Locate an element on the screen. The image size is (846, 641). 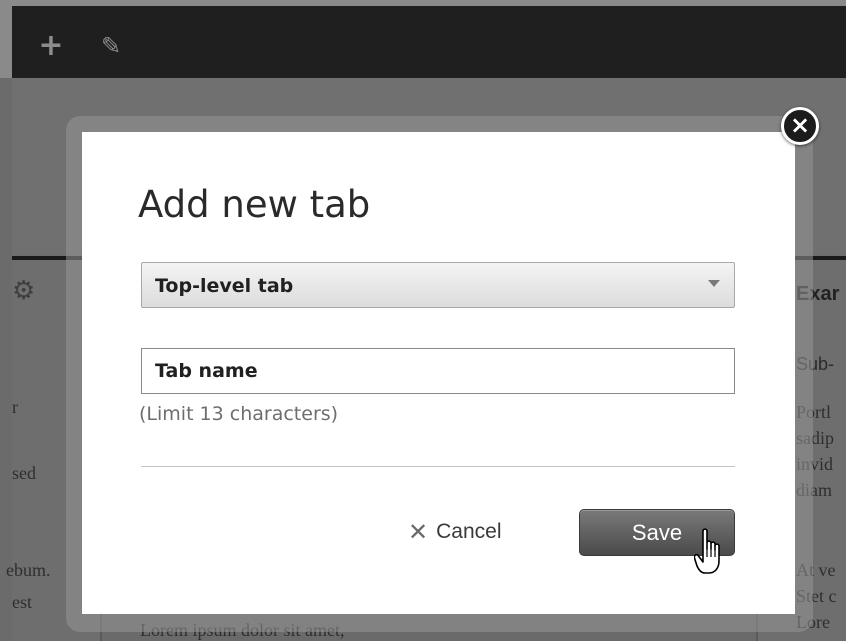
app-top-bar is located at coordinates (423, 39).